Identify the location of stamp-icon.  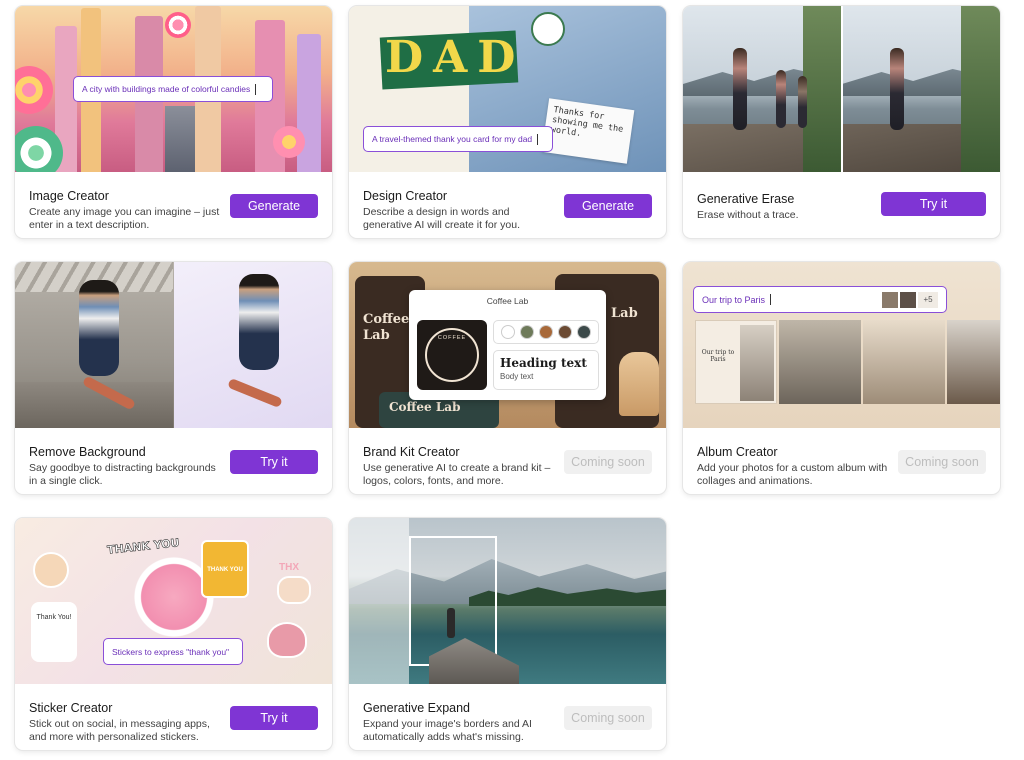
(548, 29).